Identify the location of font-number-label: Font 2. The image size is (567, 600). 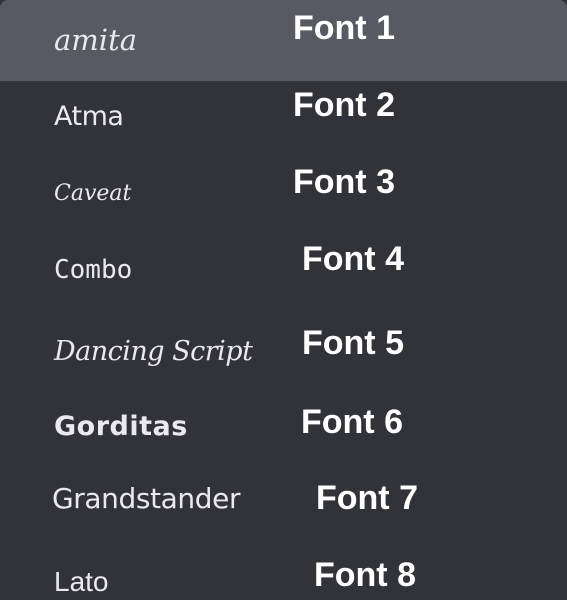
(344, 105).